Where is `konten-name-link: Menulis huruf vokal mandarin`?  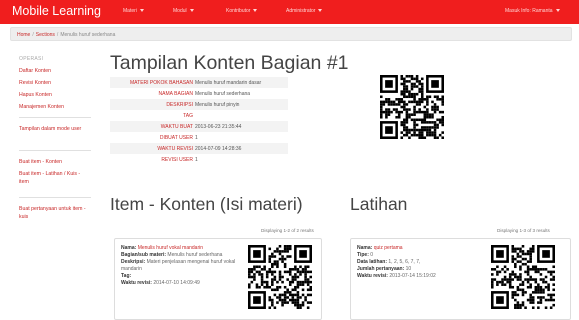
konten-name-link: Menulis huruf vokal mandarin is located at coordinates (170, 248).